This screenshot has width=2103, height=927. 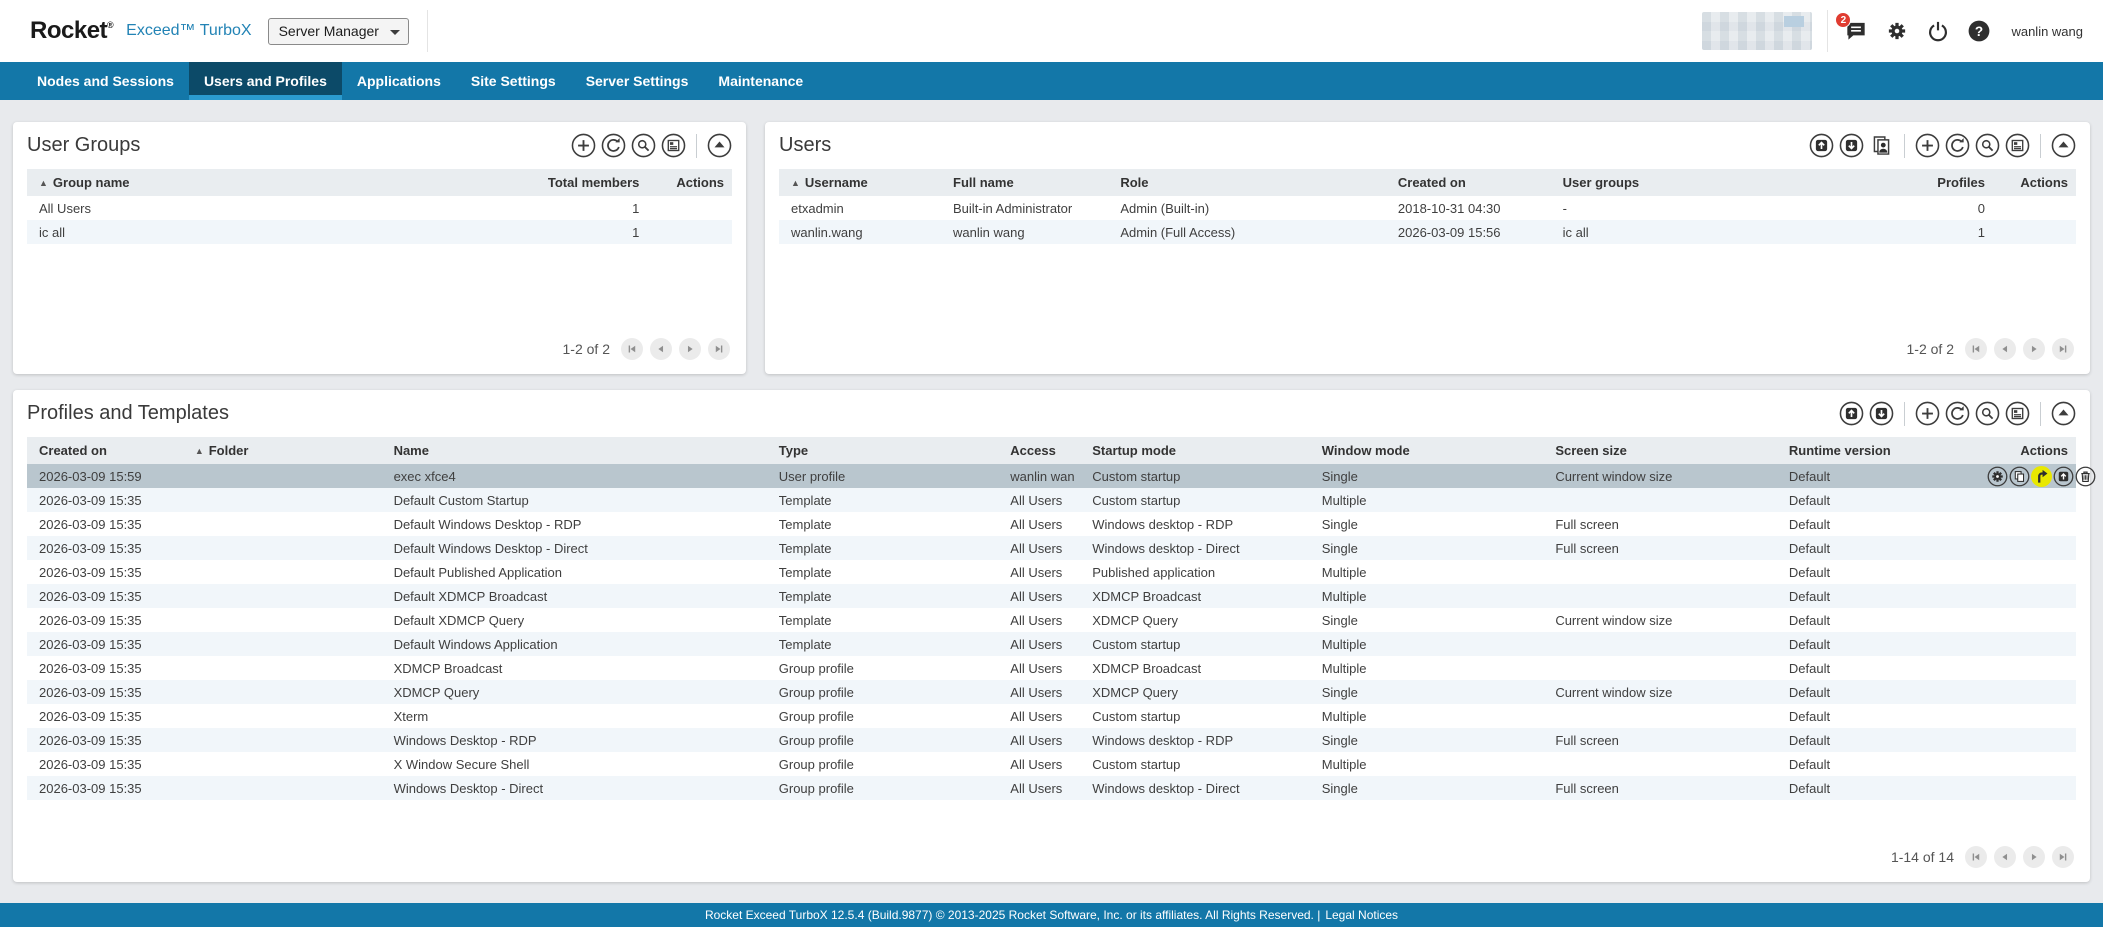 What do you see at coordinates (1879, 450) in the screenshot?
I see `column-header-runtime-version: Runtime version` at bounding box center [1879, 450].